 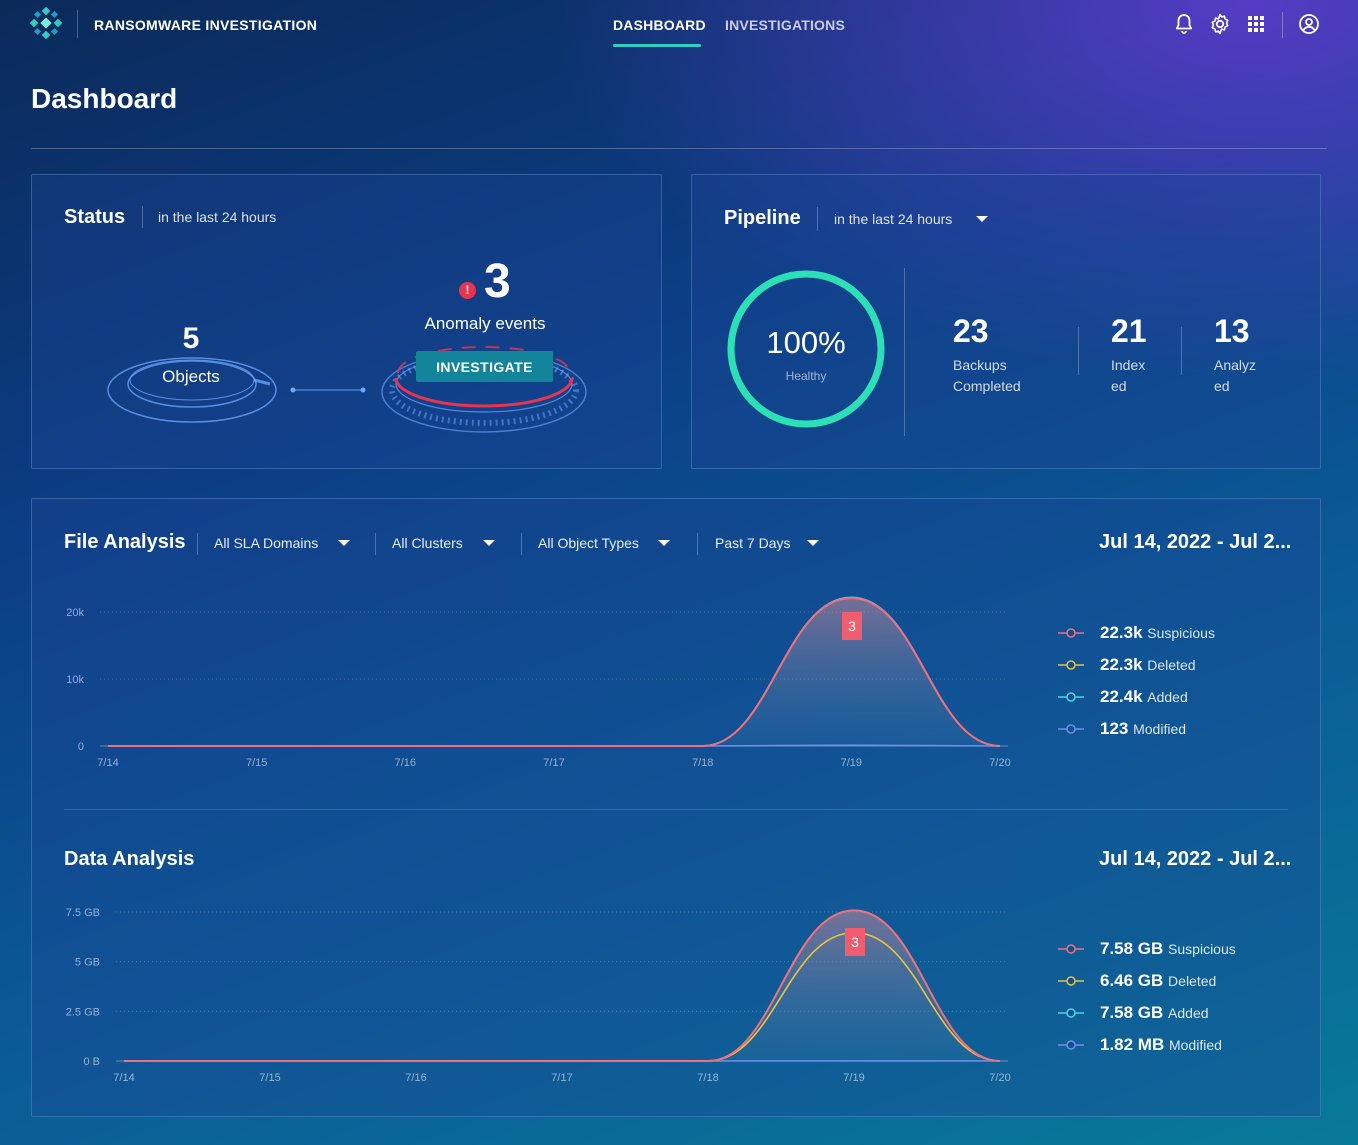 I want to click on pipeline-period-chevron-down-icon, so click(x=982, y=219).